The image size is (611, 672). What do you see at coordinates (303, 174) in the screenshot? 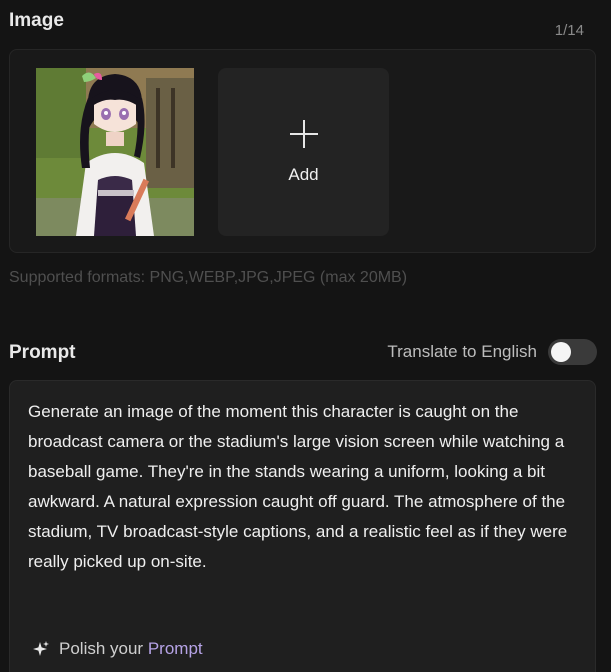
I see `add-image-label: Add` at bounding box center [303, 174].